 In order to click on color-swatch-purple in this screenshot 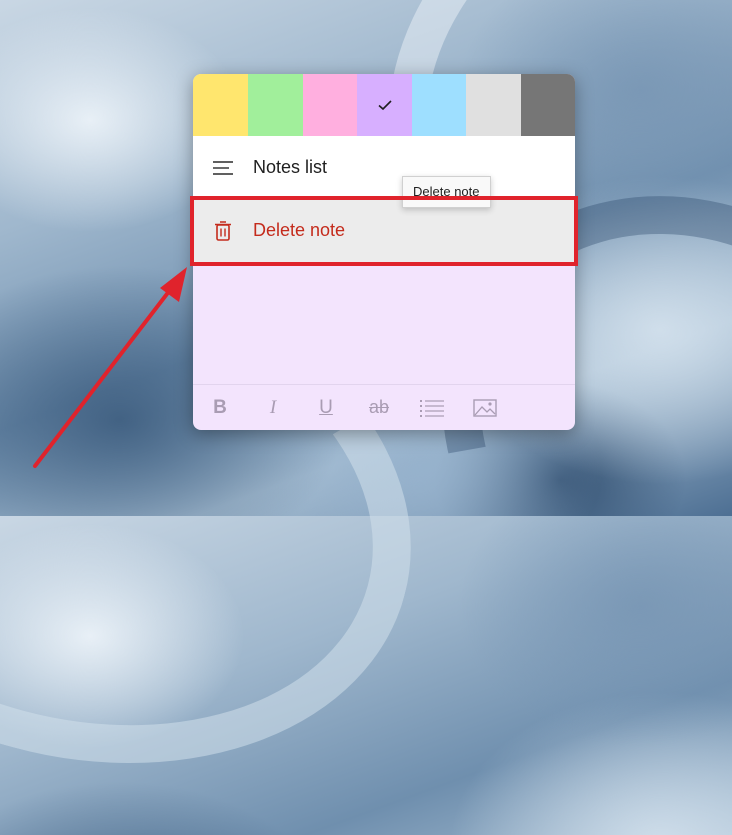, I will do `click(384, 105)`.